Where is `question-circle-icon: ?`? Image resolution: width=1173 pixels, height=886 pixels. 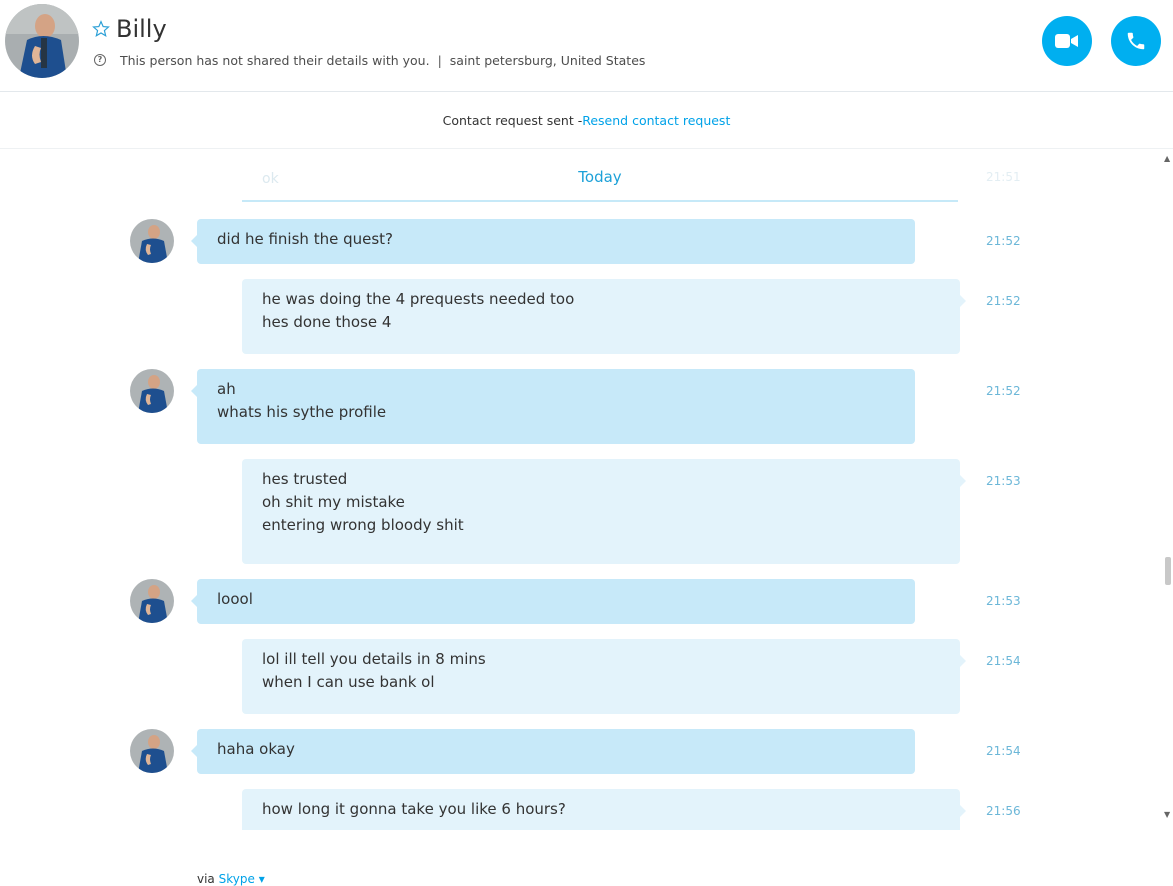
question-circle-icon: ? is located at coordinates (100, 60).